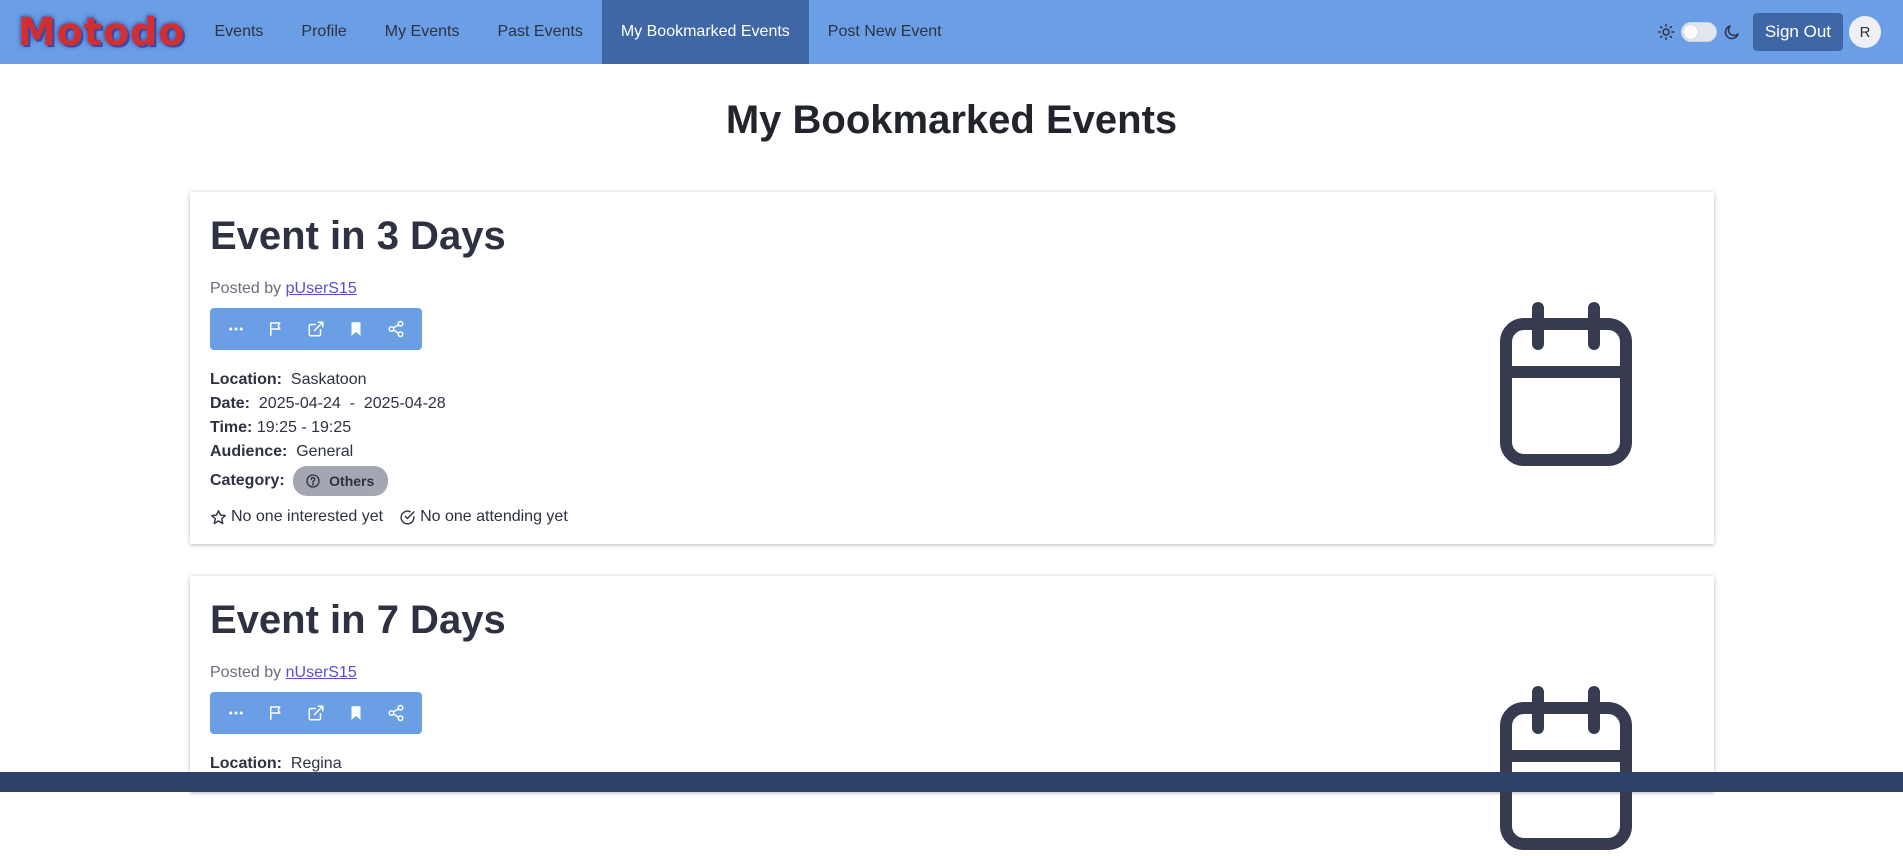 This screenshot has height=856, width=1903. I want to click on star-icon, so click(218, 516).